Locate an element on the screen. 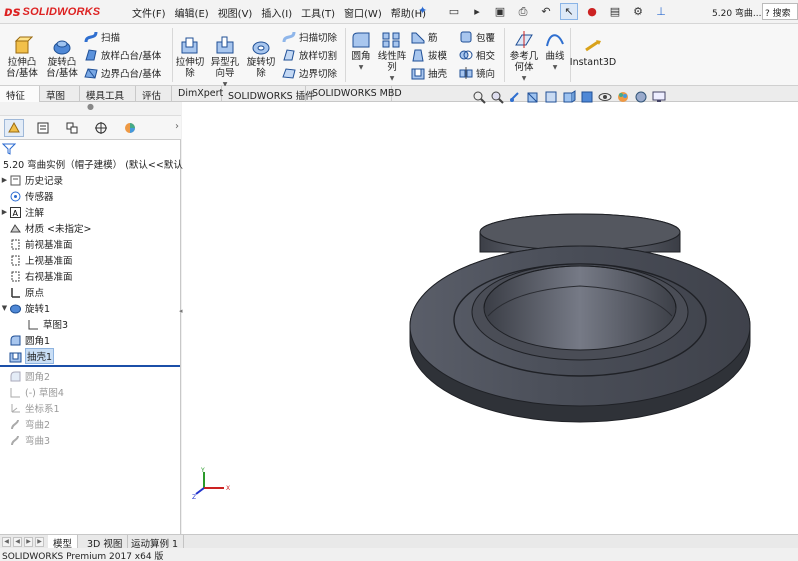  tree-item-front-plane: 前视基准面 is located at coordinates (90, 244).